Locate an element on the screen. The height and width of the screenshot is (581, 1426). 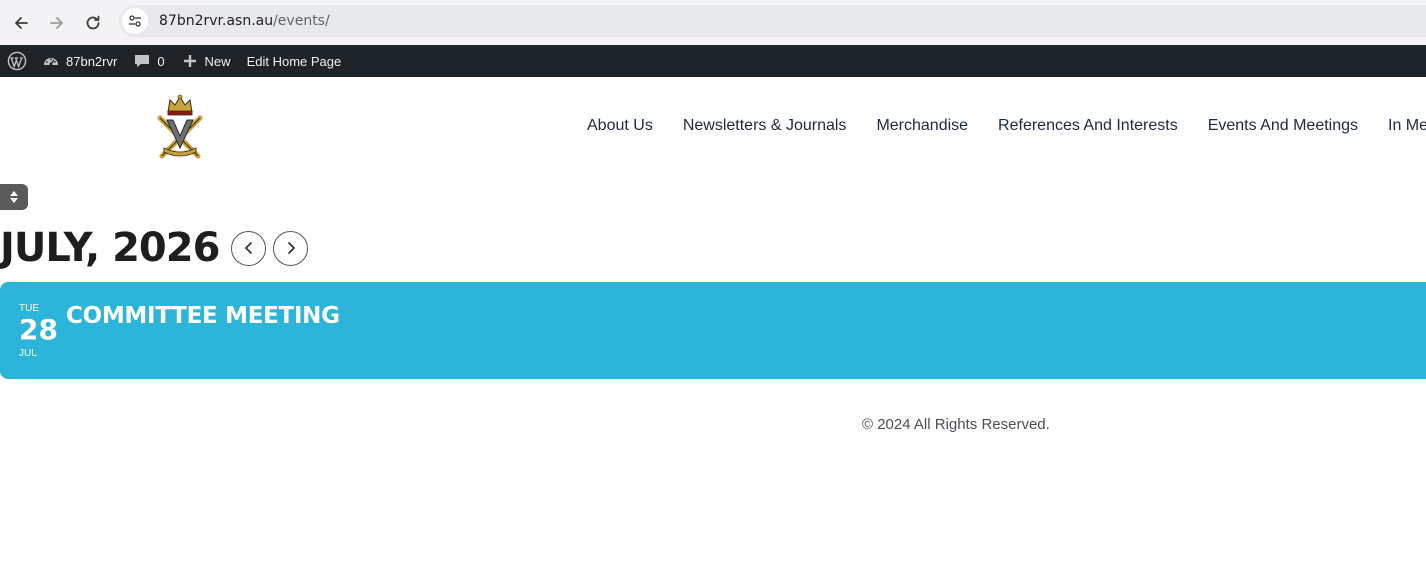
forward-arrow-icon is located at coordinates (56, 22).